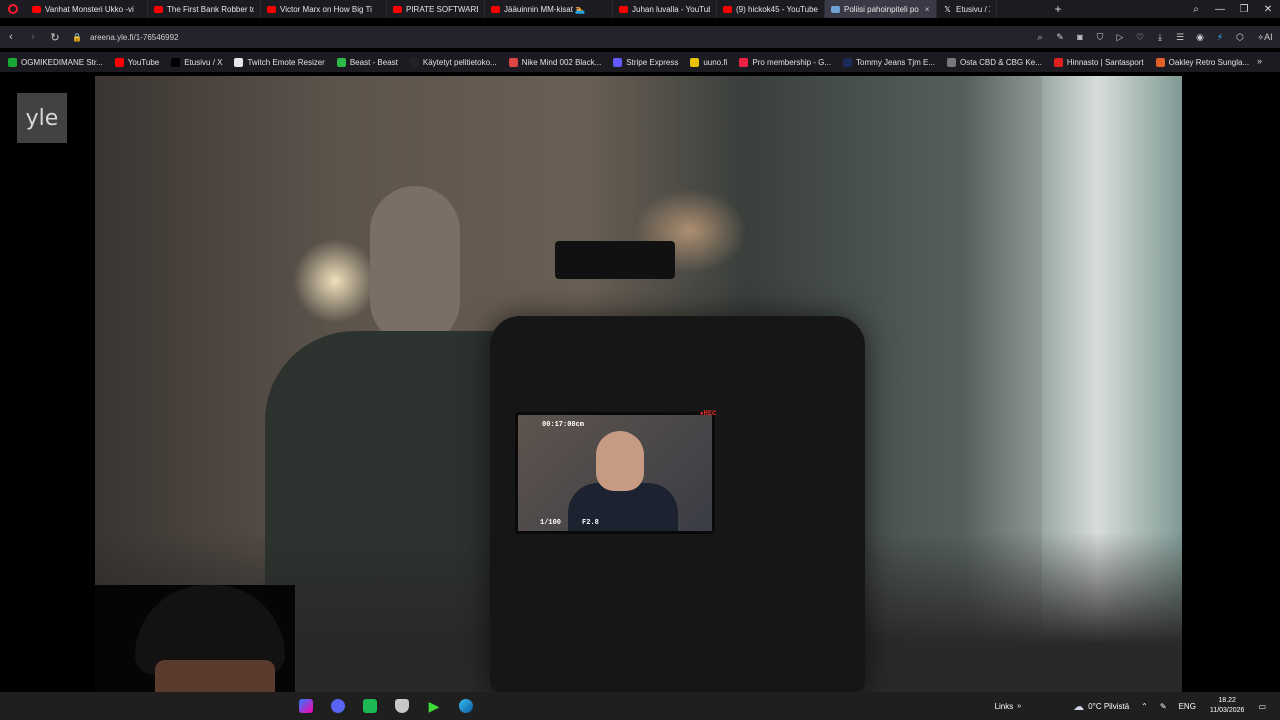 This screenshot has height=720, width=1280. What do you see at coordinates (134, 37) in the screenshot?
I see `url-text: areena.yle.fi/1-76546992` at bounding box center [134, 37].